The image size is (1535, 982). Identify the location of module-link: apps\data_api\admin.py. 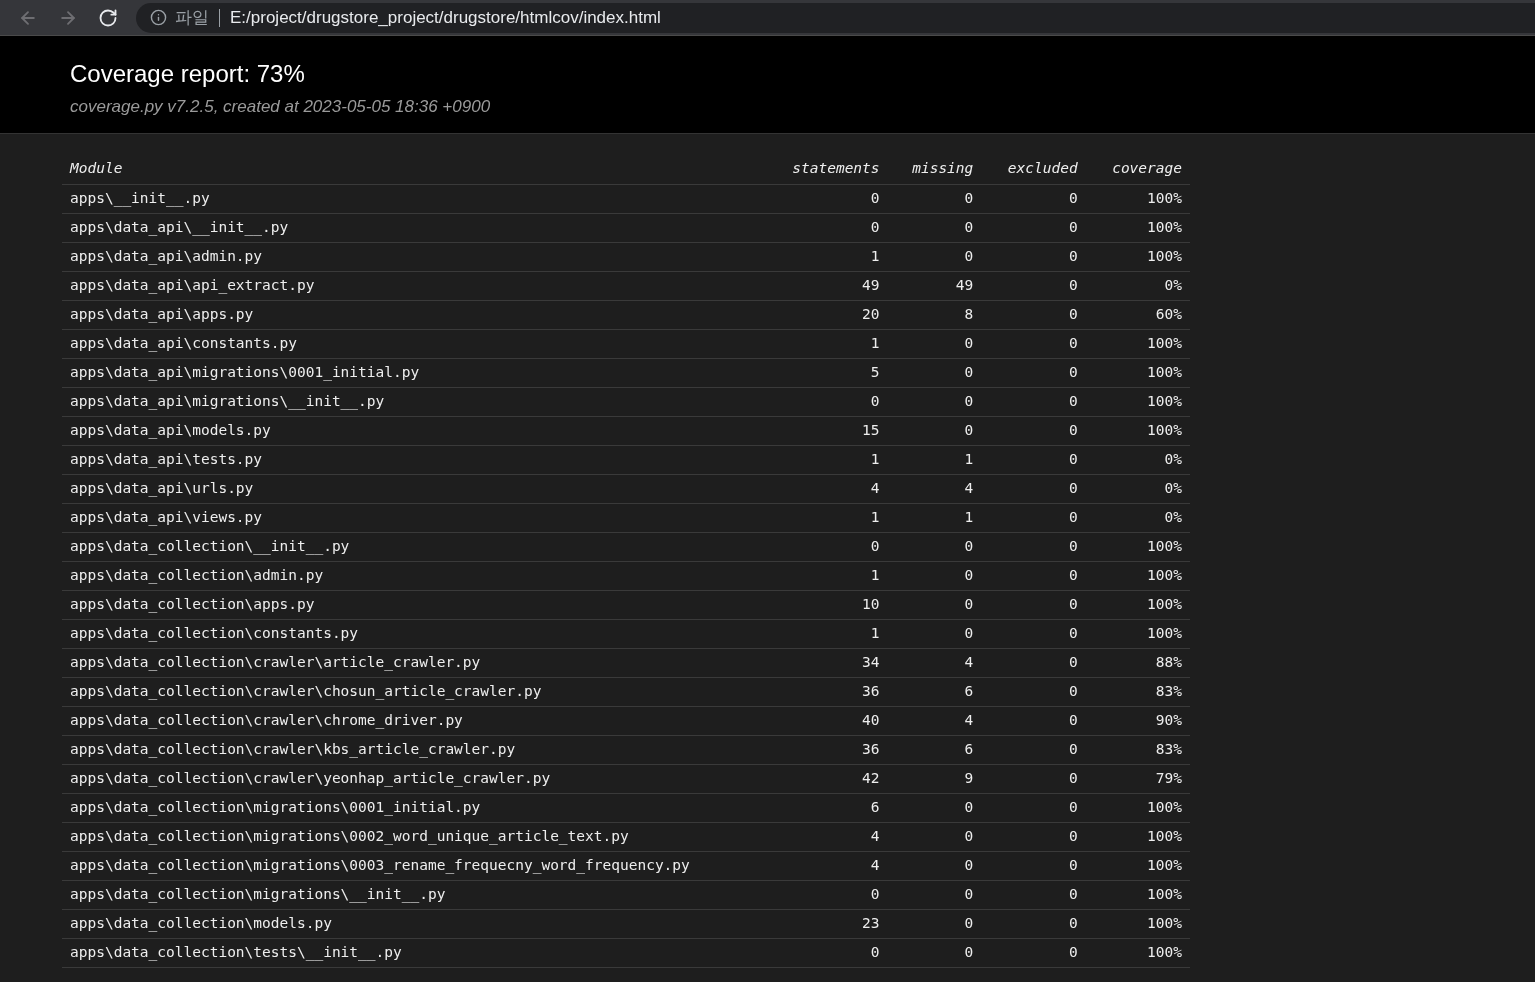
(166, 255).